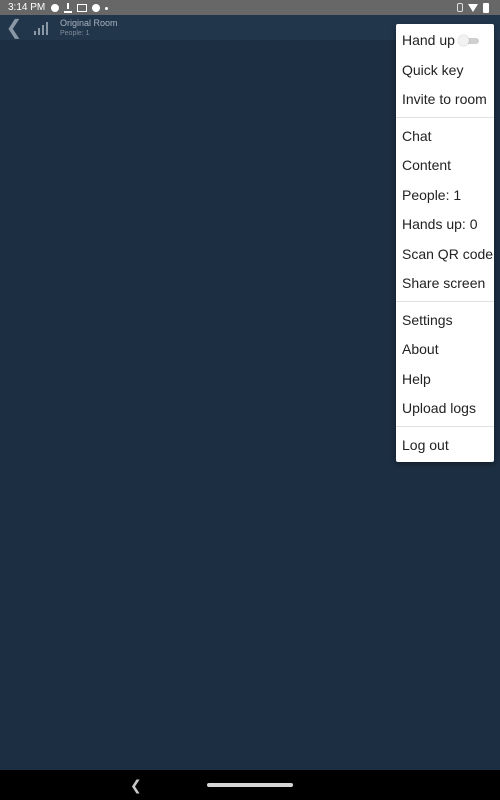 This screenshot has height=800, width=500. What do you see at coordinates (89, 22) in the screenshot?
I see `room-title: Original Room` at bounding box center [89, 22].